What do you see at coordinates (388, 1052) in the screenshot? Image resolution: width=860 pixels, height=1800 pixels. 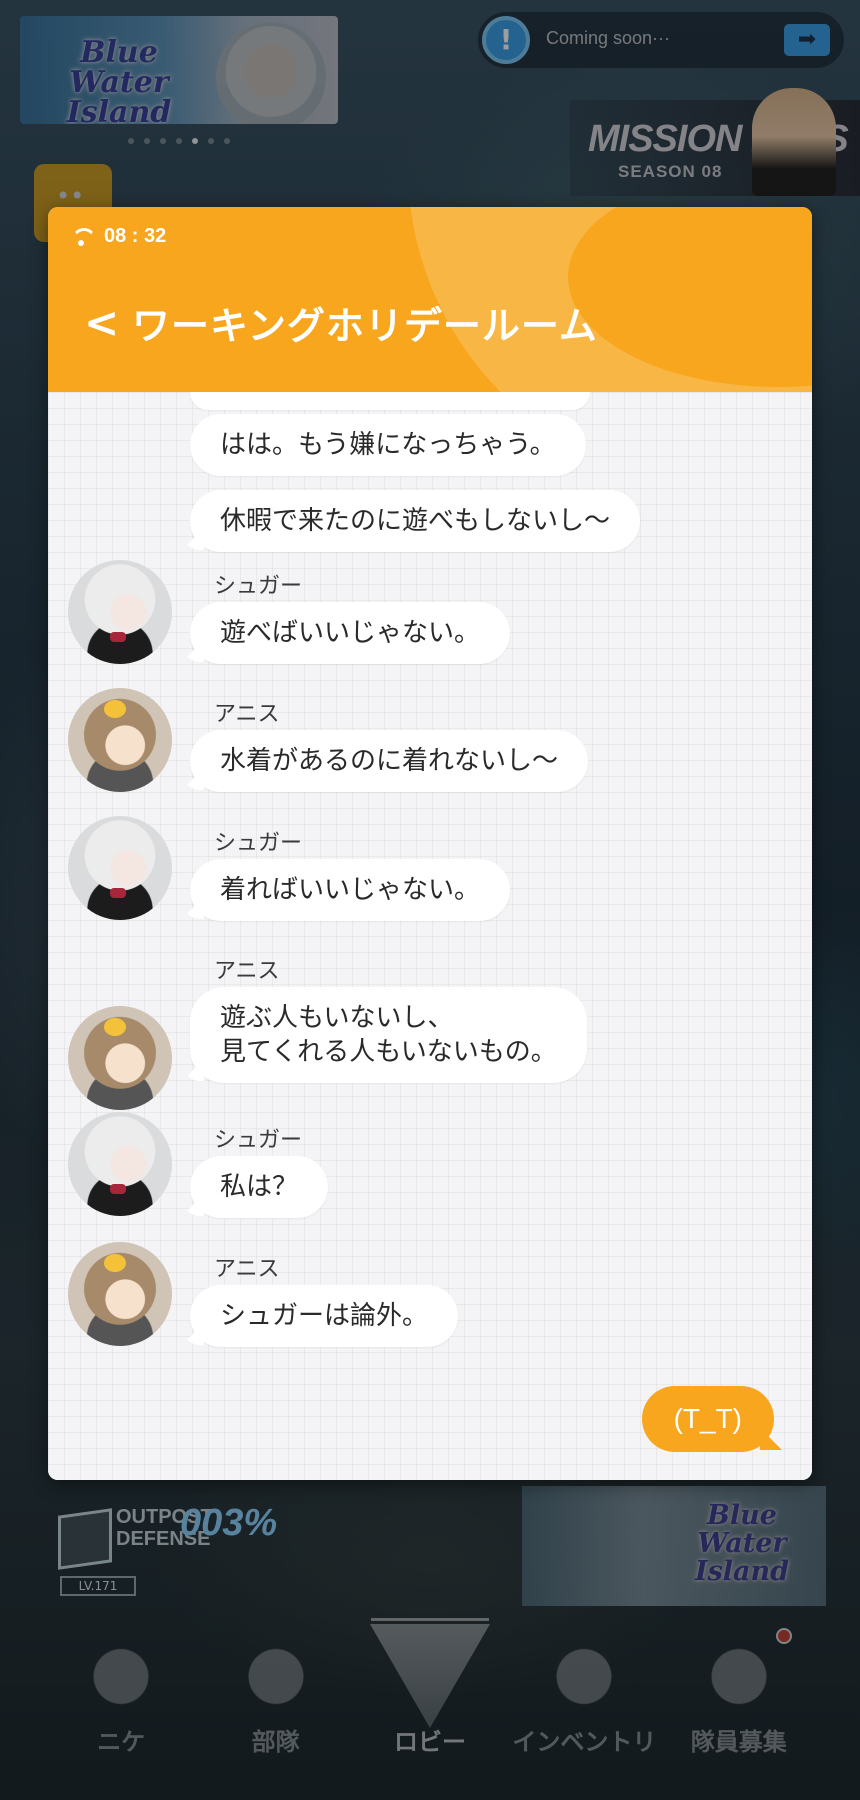 I see `message-line: 見てくれる人もいないもの。` at bounding box center [388, 1052].